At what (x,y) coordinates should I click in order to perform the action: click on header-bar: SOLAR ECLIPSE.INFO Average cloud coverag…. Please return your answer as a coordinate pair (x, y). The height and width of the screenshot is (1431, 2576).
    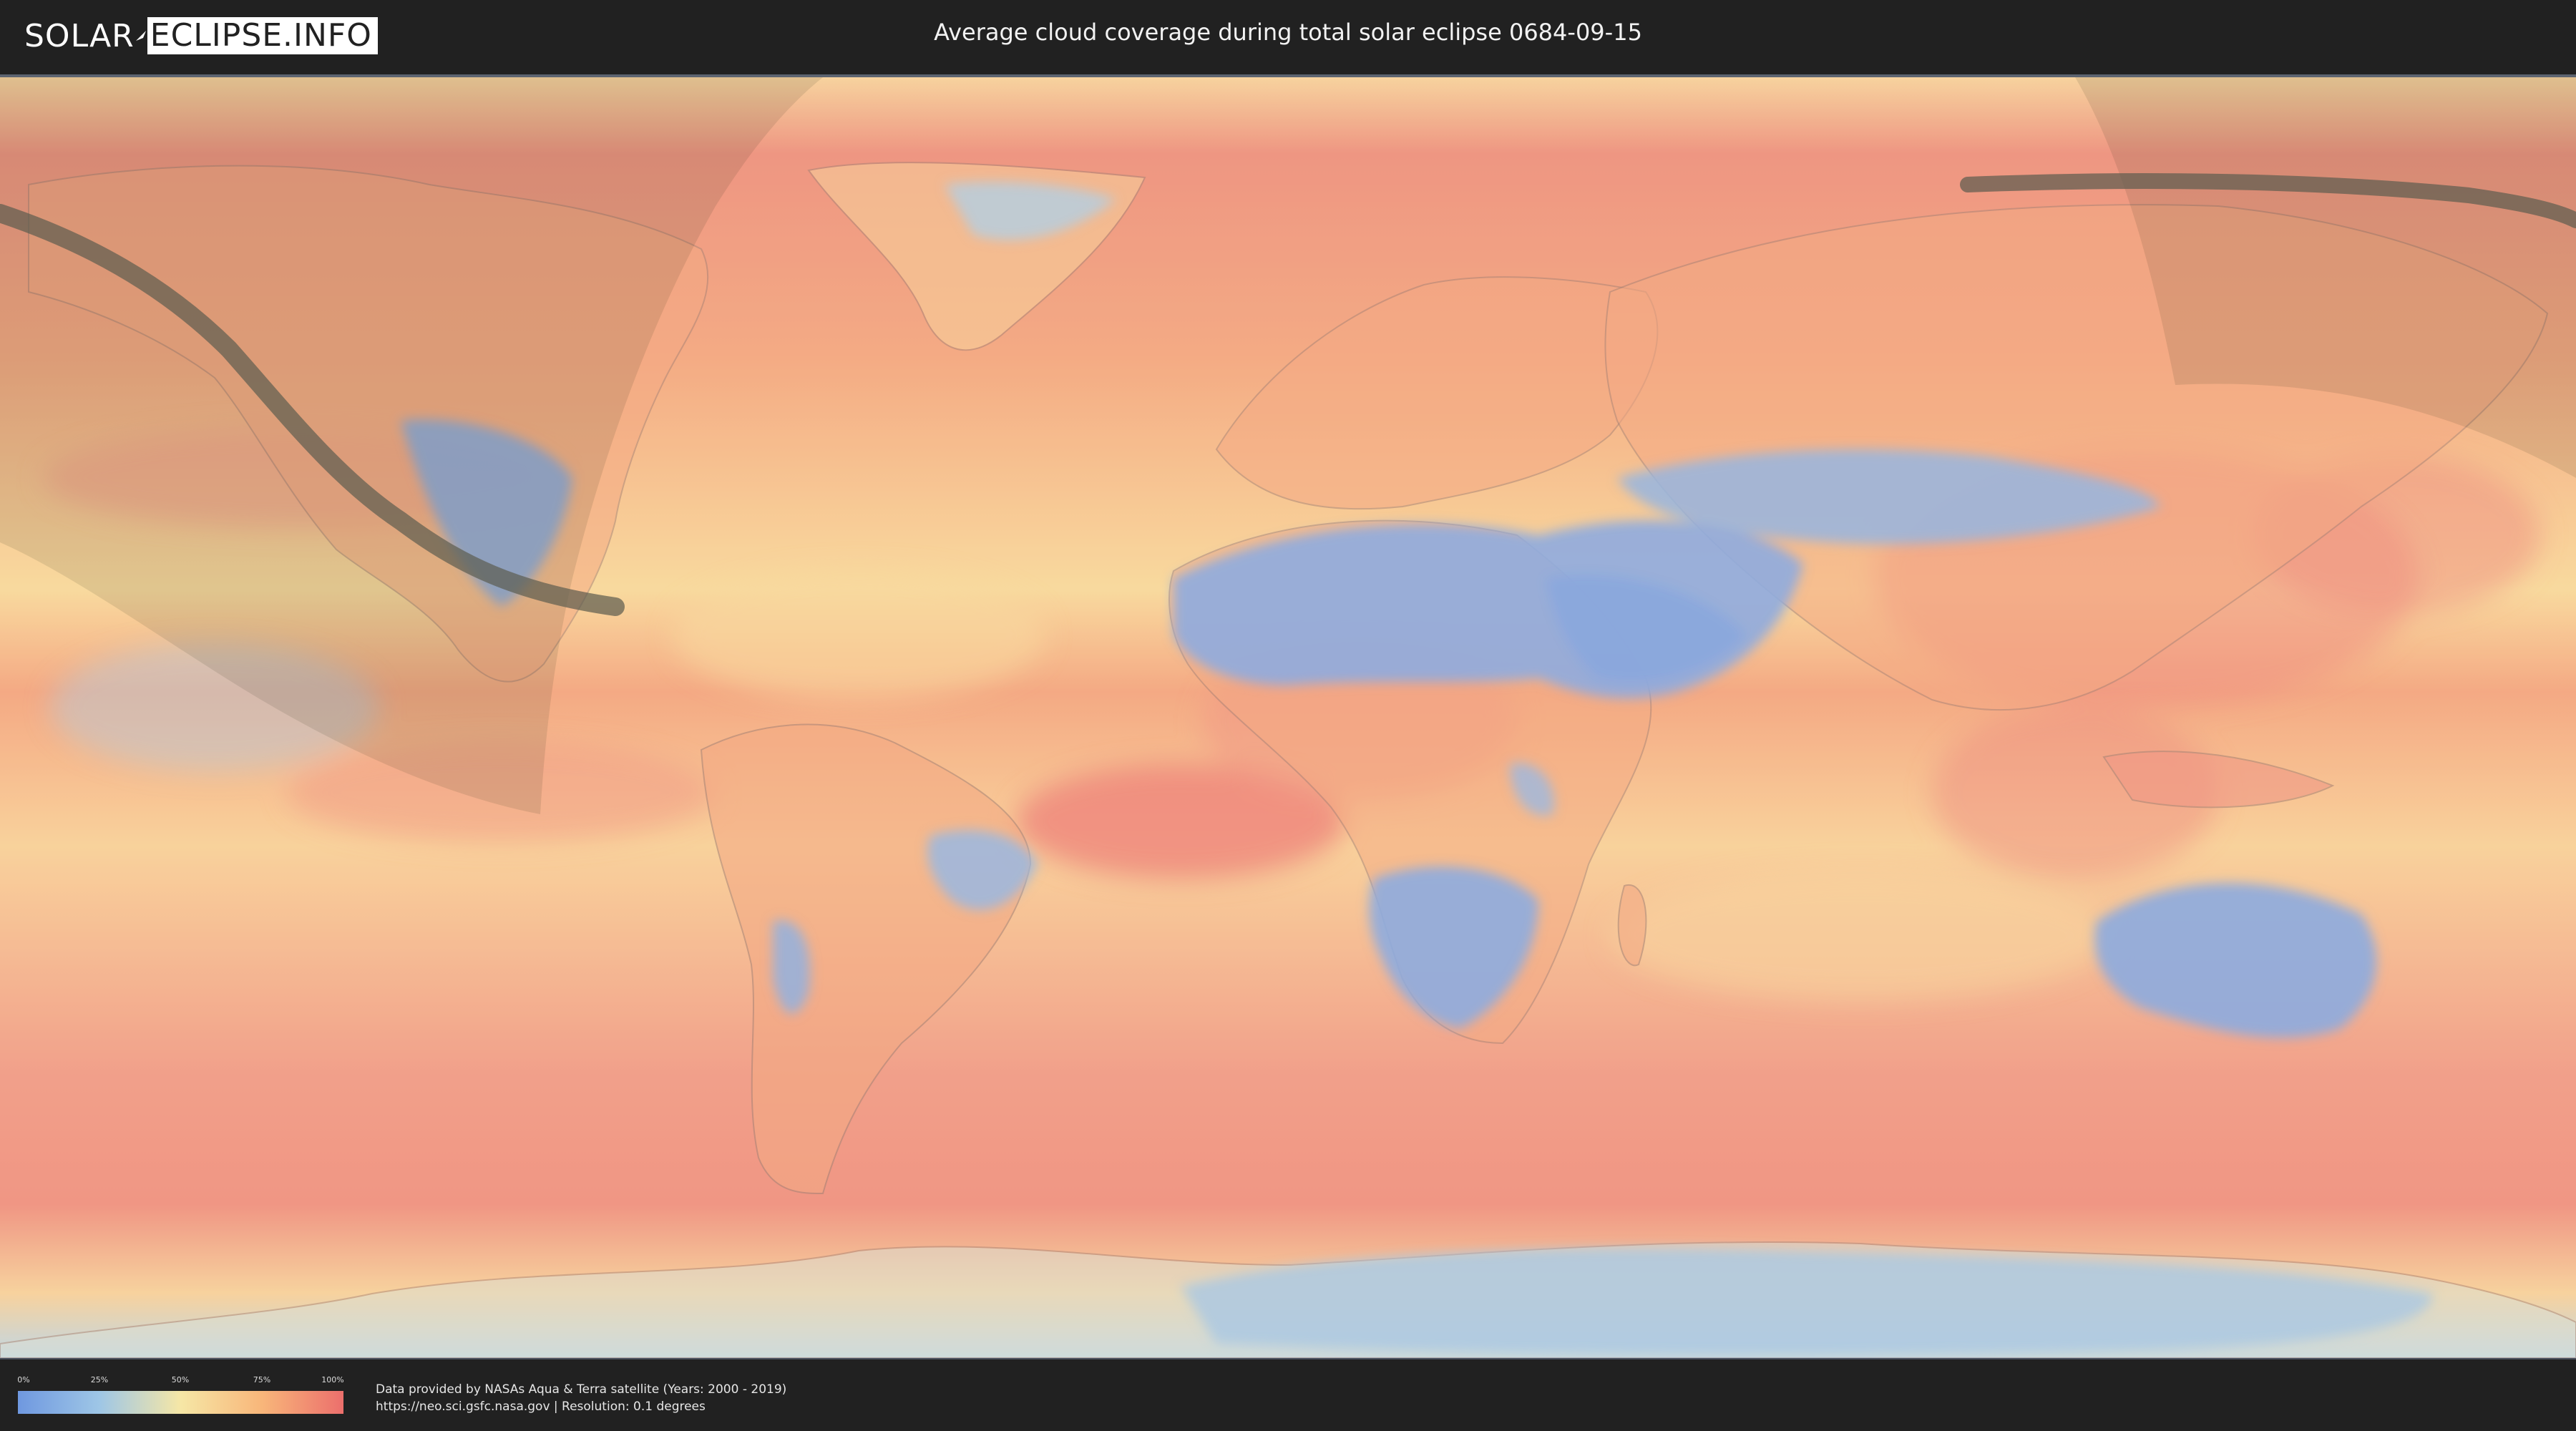
    Looking at the image, I should click on (1288, 36).